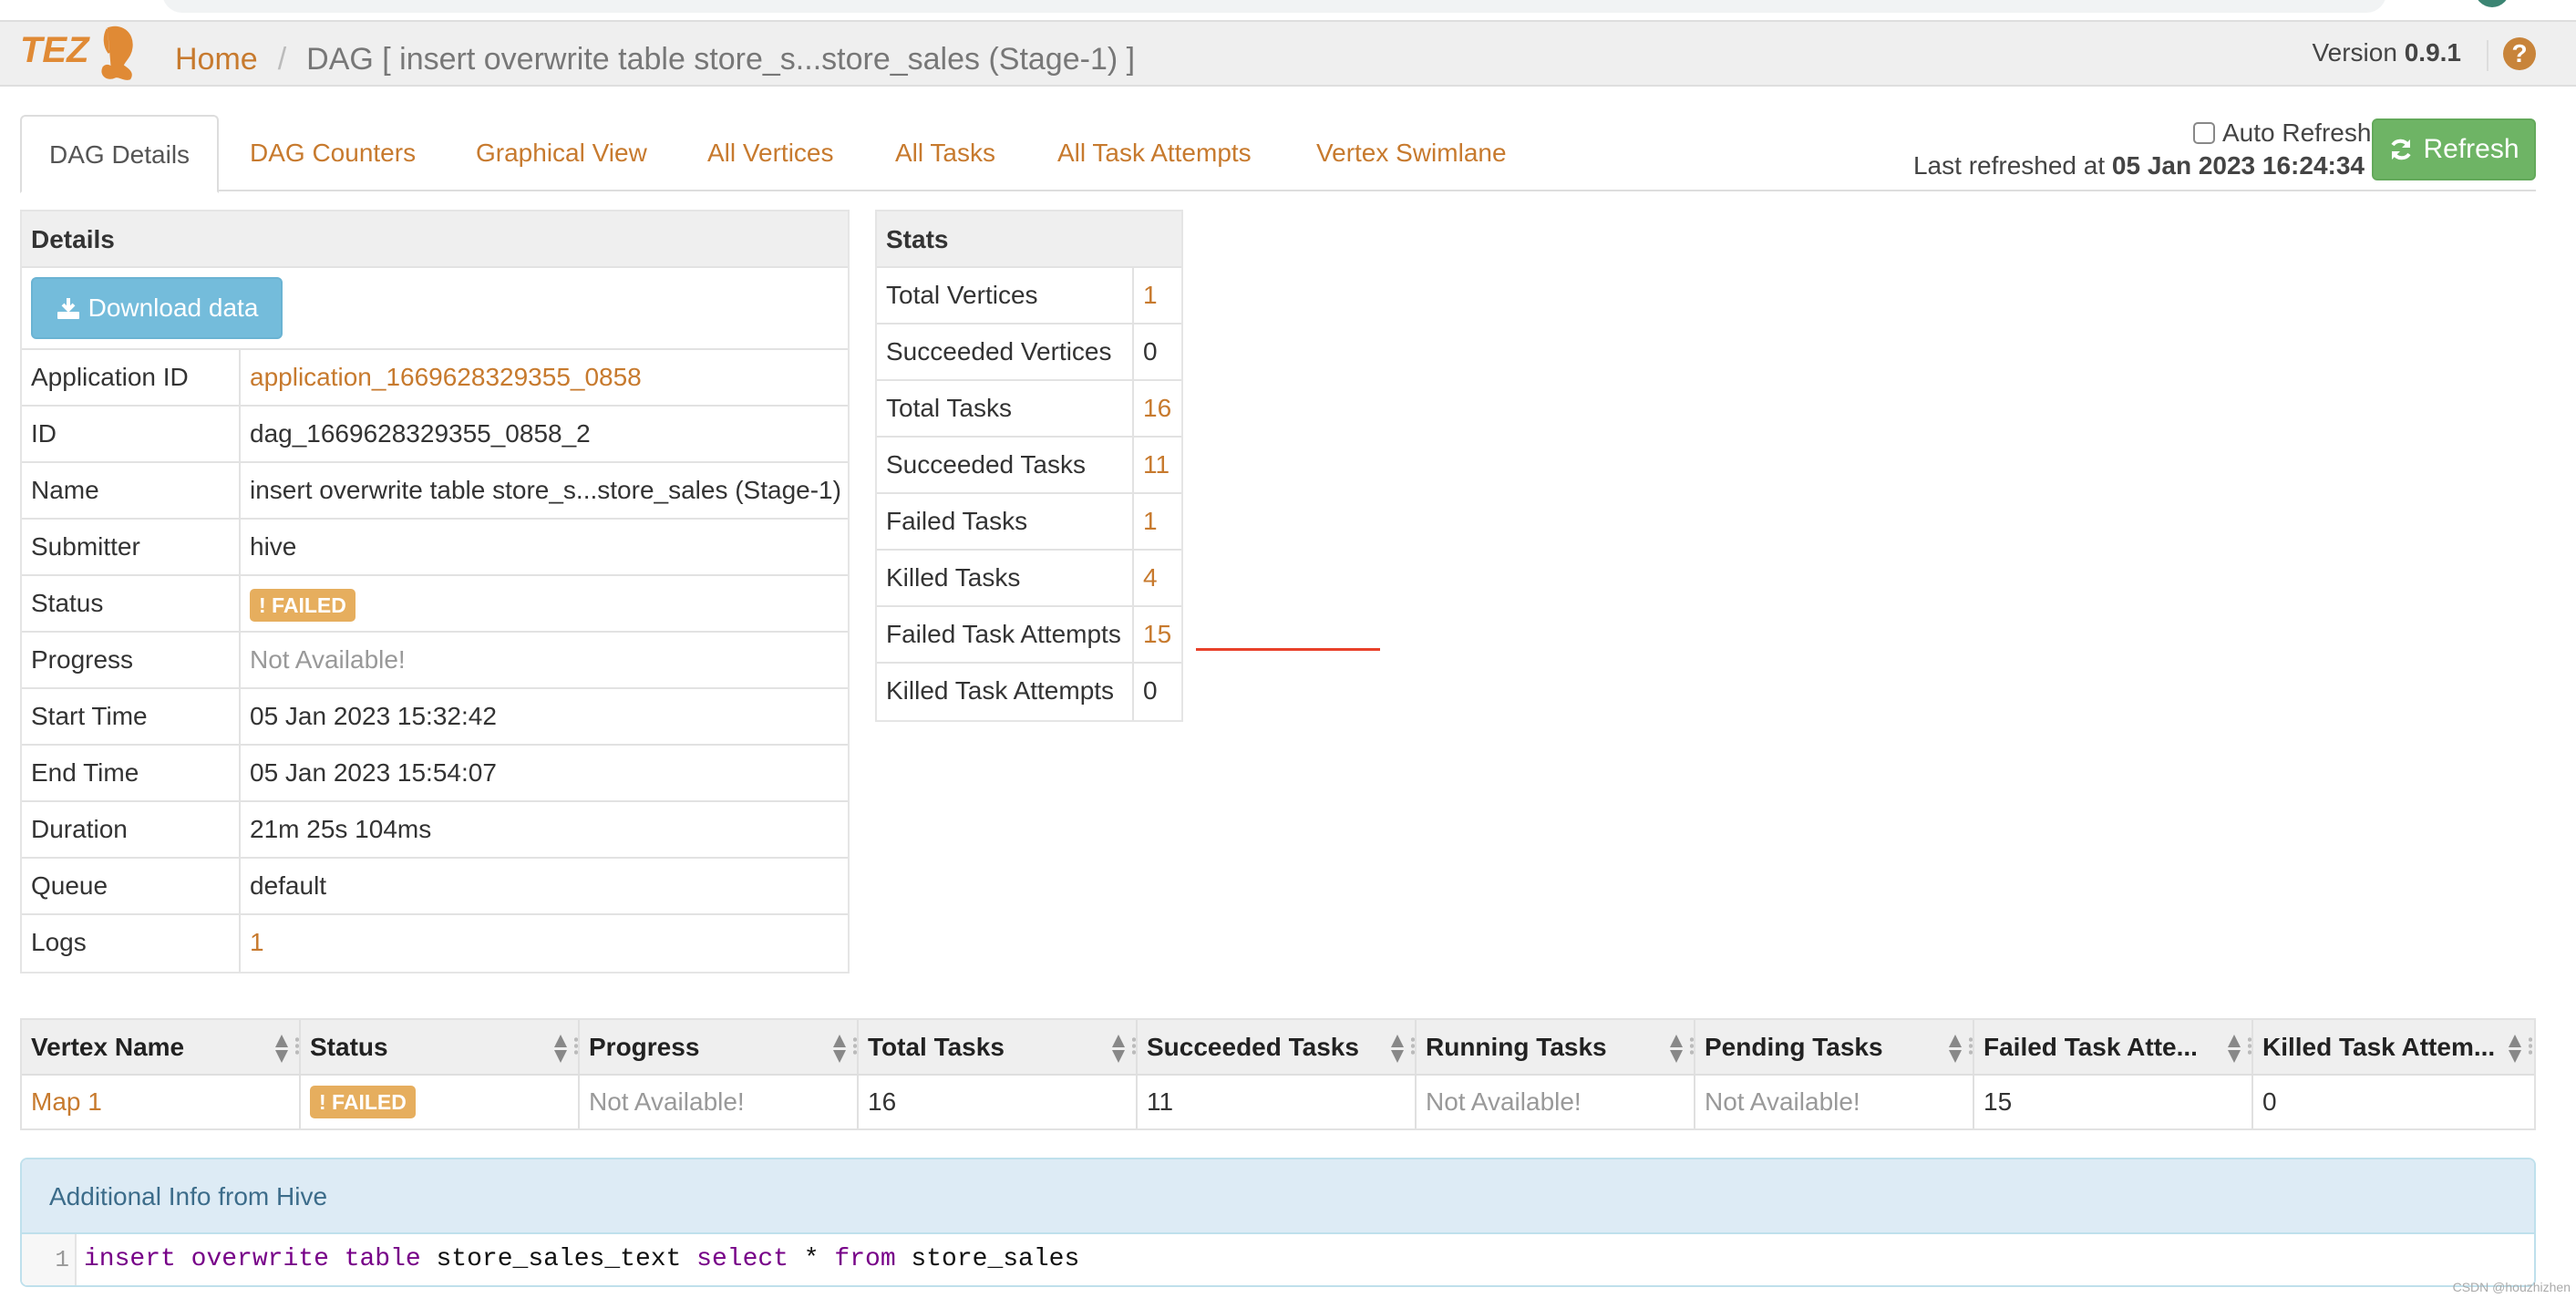 The width and height of the screenshot is (2576, 1298). Describe the element at coordinates (49, 1259) in the screenshot. I see `line-number: 1` at that location.